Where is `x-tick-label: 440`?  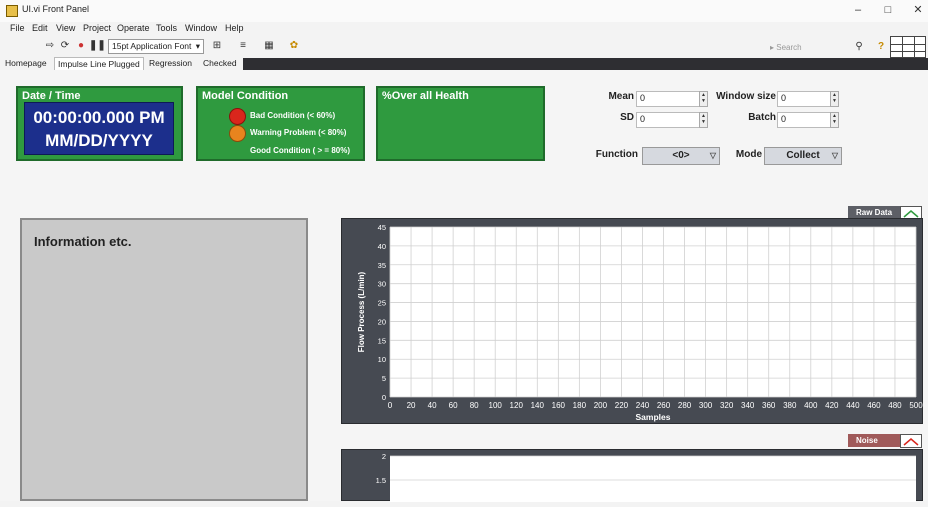
x-tick-label: 440 is located at coordinates (853, 405).